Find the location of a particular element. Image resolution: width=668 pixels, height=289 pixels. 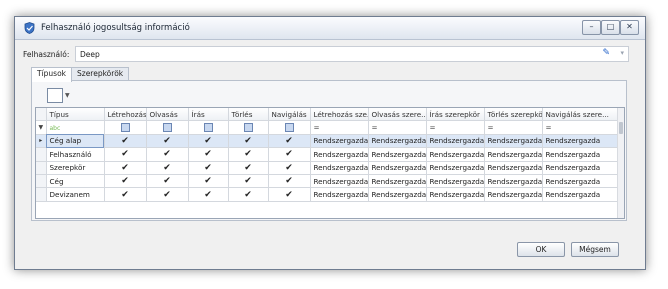

type-cell: Cég is located at coordinates (75, 181).